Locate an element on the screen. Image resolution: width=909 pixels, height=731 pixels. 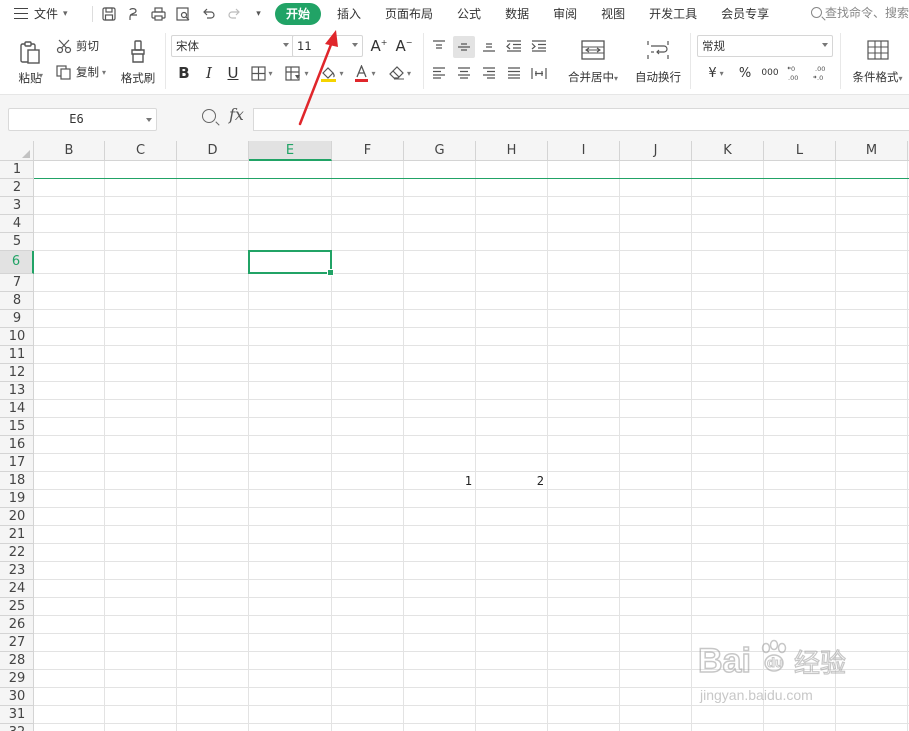
conditional-format-button: 条件格式▾ is located at coordinates (877, 62).